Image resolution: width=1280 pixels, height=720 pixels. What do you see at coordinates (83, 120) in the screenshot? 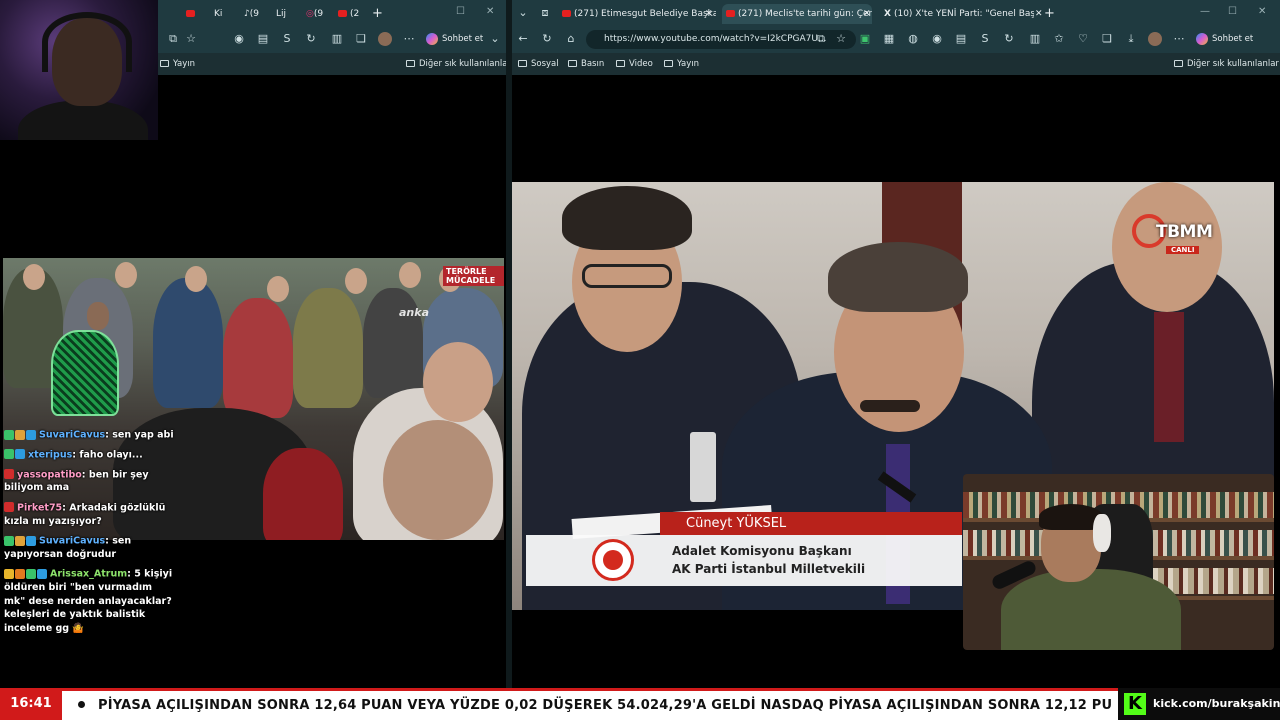
I see `webcam-person-shoulders` at bounding box center [83, 120].